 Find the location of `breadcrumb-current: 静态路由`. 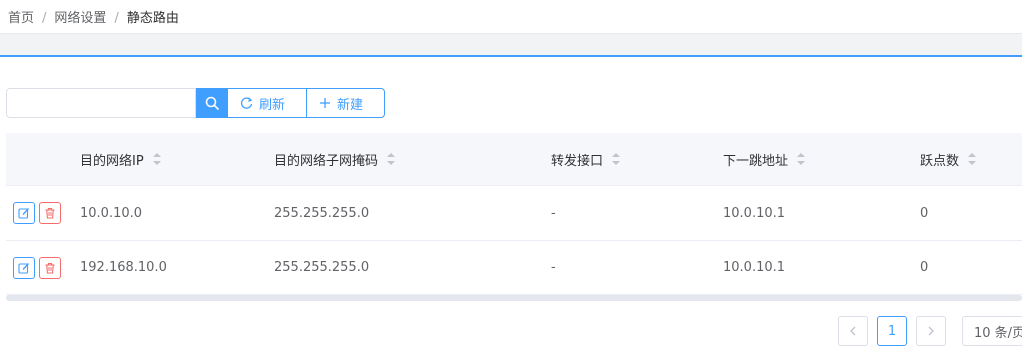

breadcrumb-current: 静态路由 is located at coordinates (152, 18).